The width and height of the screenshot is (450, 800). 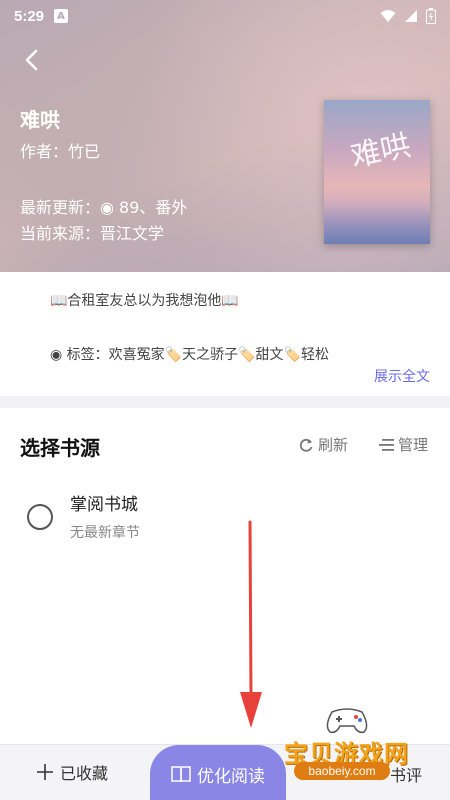 I want to click on section-title: 选择书源, so click(x=60, y=448).